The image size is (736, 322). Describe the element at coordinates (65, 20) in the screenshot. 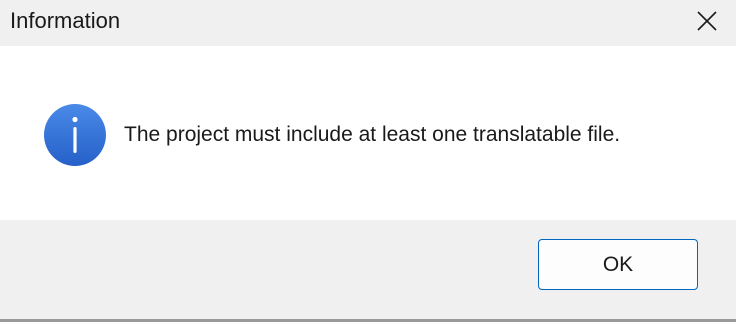

I see `dialog-title: Information` at that location.